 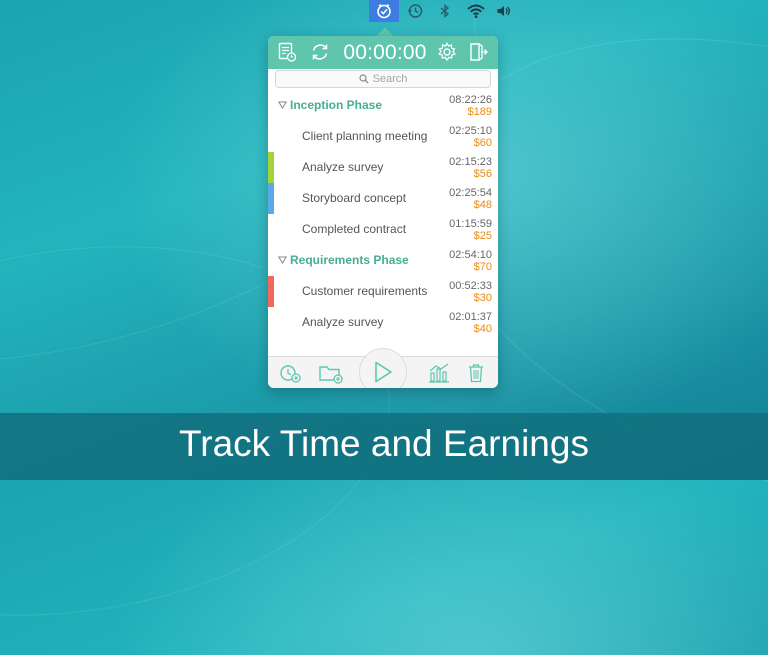 What do you see at coordinates (354, 229) in the screenshot?
I see `task-name: Completed contract` at bounding box center [354, 229].